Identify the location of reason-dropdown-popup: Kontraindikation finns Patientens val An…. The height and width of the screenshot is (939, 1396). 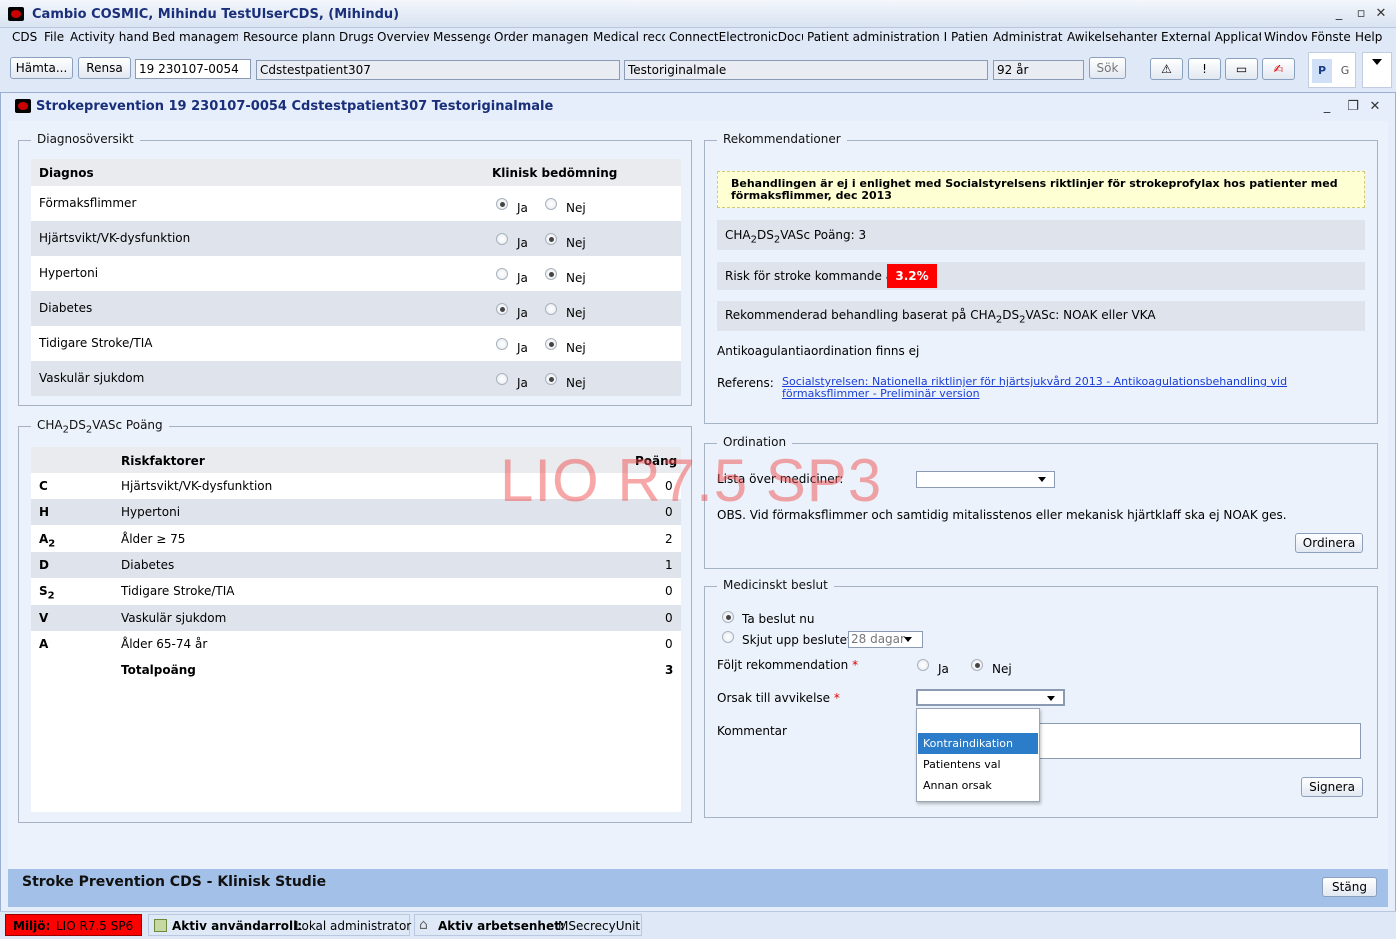
(978, 755).